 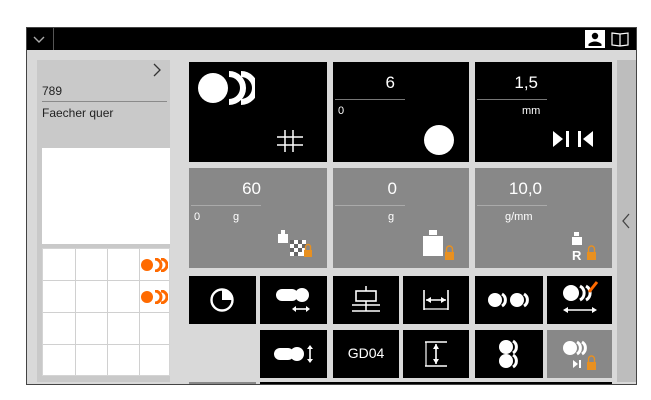 I want to click on stack-button, so click(x=509, y=354).